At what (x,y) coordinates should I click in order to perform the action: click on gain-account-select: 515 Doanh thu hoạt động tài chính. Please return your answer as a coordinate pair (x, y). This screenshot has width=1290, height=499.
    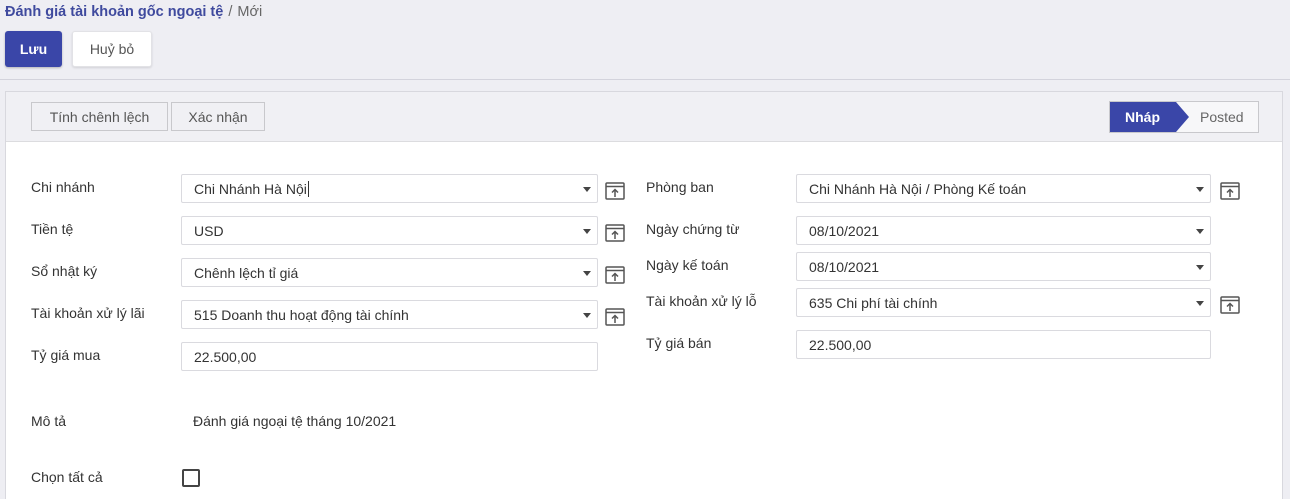
    Looking at the image, I should click on (389, 314).